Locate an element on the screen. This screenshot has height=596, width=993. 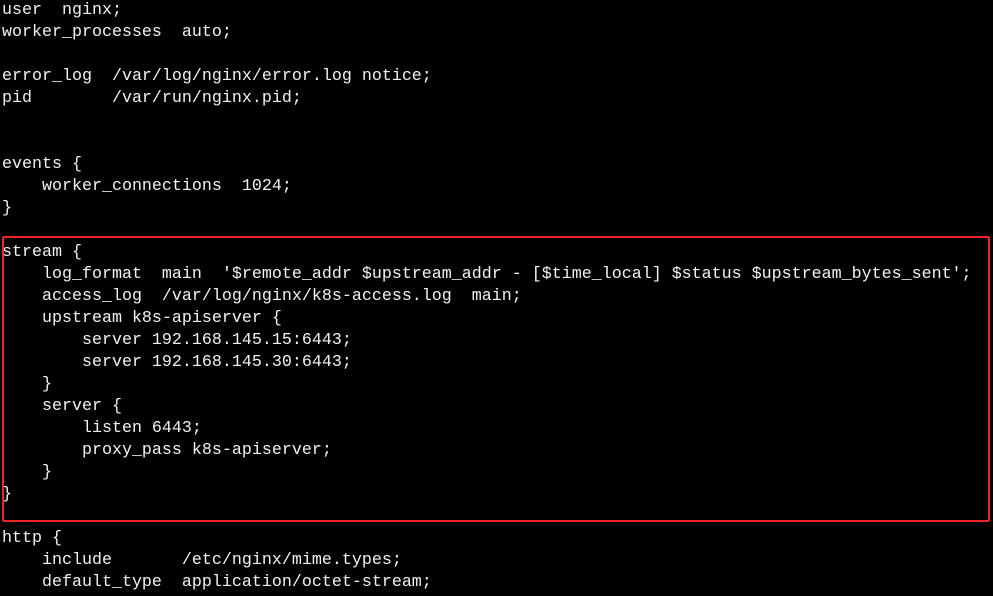
terminal-line: worker_connections 1024; is located at coordinates (147, 186).